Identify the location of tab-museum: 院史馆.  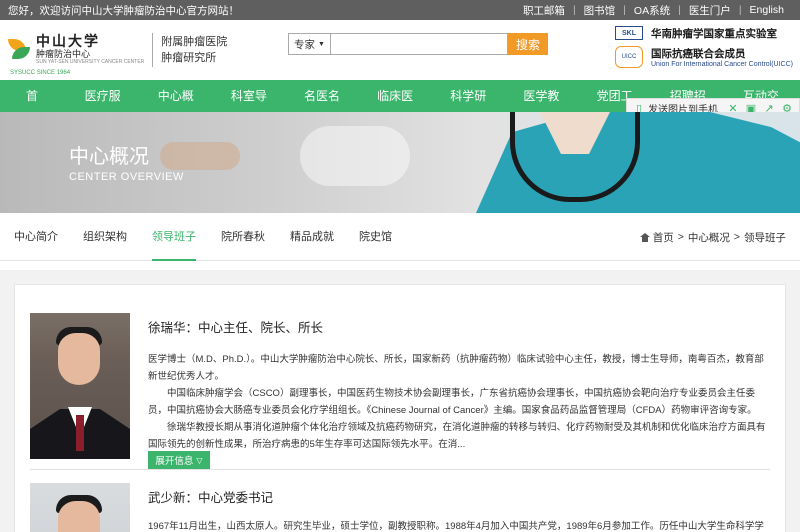
(375, 237).